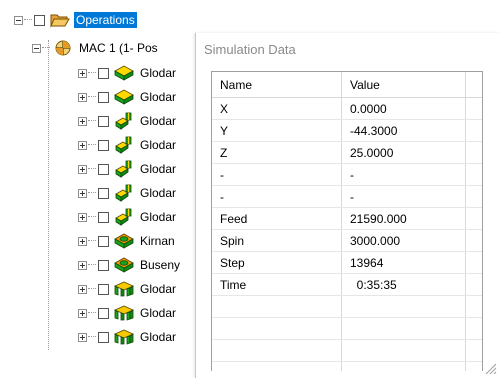  Describe the element at coordinates (124, 313) in the screenshot. I see `pocket-mill-icon` at that location.